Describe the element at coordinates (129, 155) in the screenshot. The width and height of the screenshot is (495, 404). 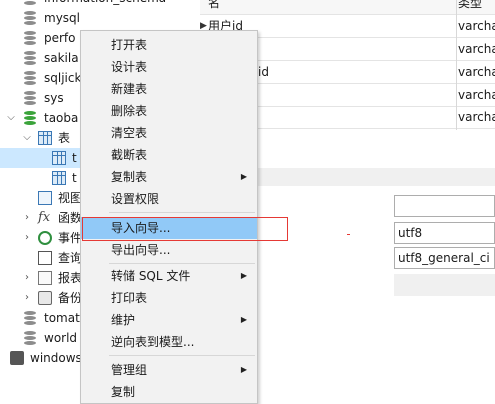
I see `menu-item-label: 截断表` at that location.